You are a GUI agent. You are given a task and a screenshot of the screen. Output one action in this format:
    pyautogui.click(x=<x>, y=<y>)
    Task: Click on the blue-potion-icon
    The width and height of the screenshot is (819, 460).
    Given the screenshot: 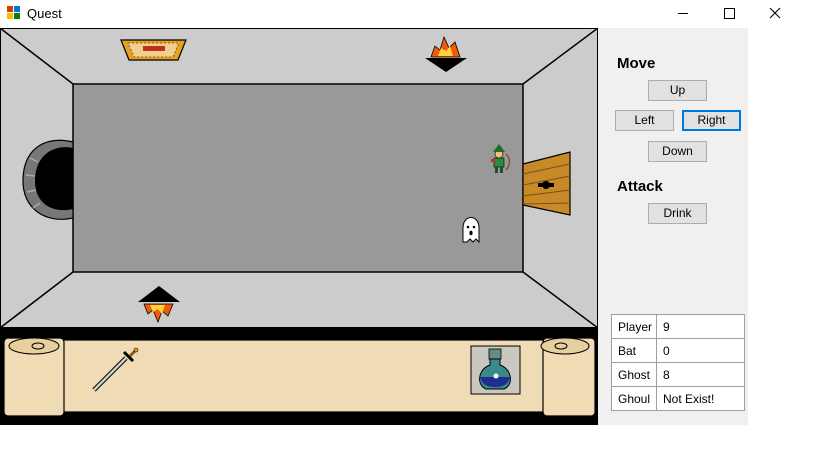 What is the action you would take?
    pyautogui.click(x=495, y=370)
    